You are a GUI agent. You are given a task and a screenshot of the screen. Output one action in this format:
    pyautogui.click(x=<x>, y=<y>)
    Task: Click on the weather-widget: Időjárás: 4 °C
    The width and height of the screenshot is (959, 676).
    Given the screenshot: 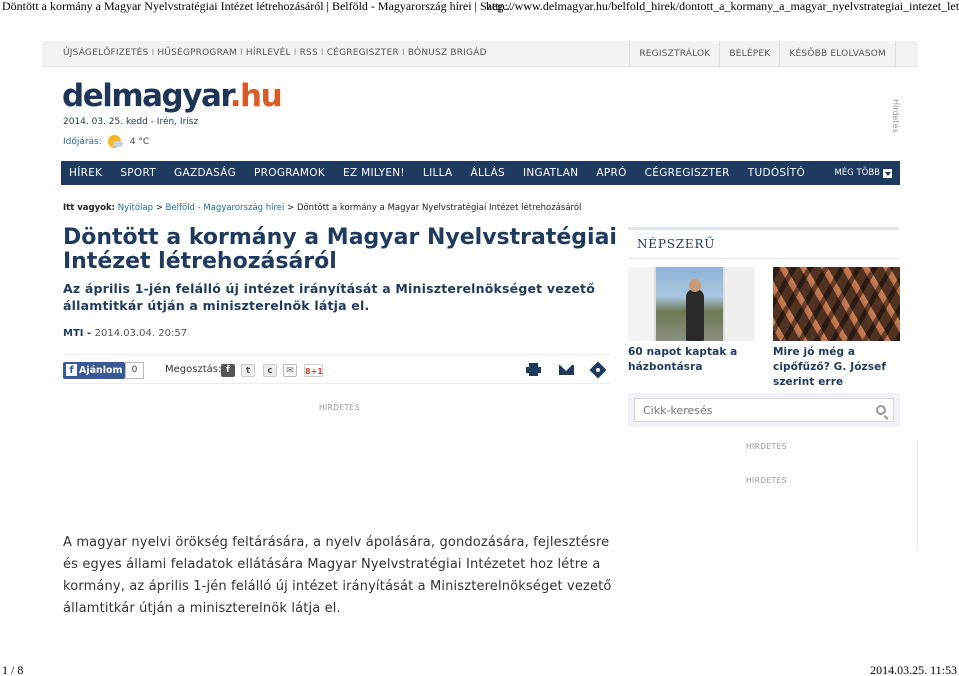 What is the action you would take?
    pyautogui.click(x=106, y=141)
    